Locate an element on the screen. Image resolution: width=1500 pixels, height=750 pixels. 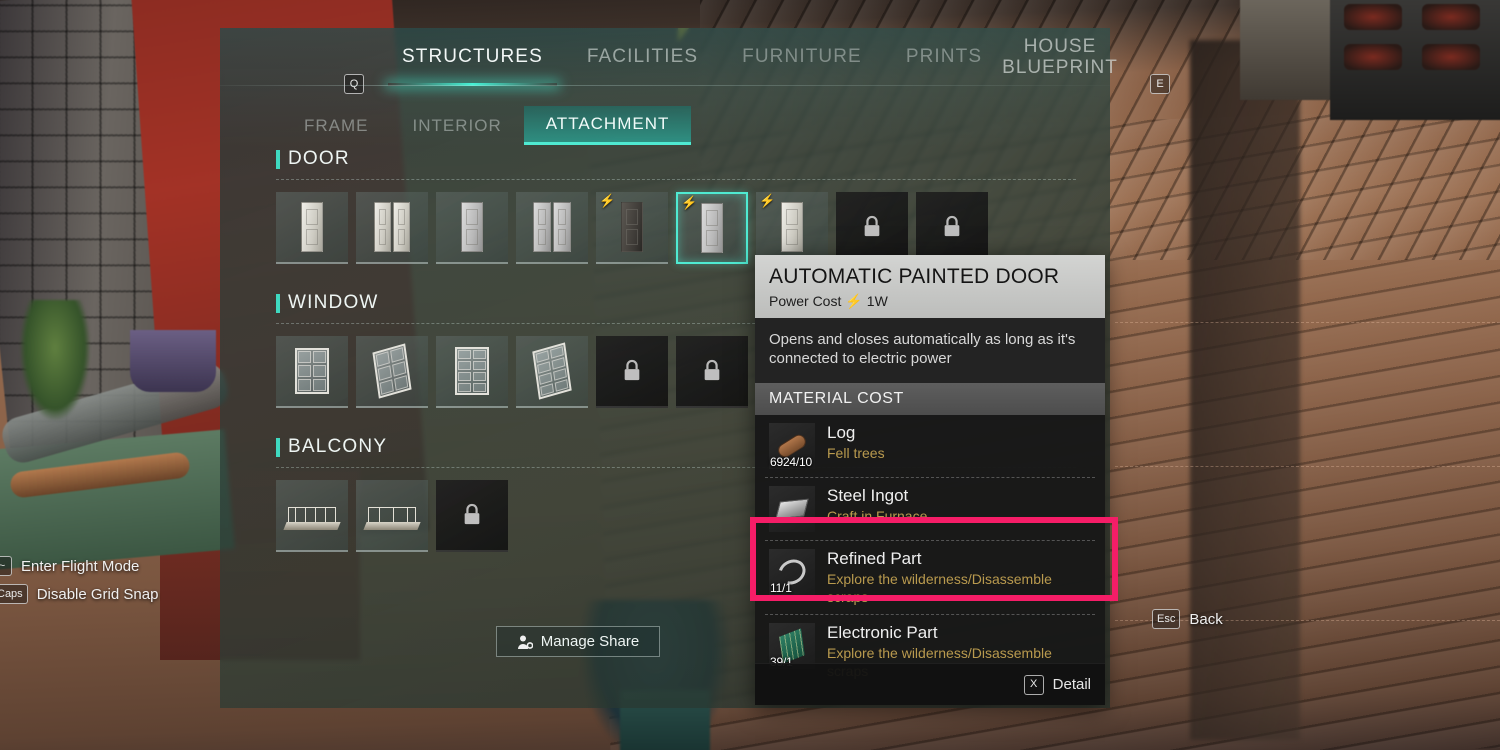
manage-share-button: Manage Share is located at coordinates (578, 641).